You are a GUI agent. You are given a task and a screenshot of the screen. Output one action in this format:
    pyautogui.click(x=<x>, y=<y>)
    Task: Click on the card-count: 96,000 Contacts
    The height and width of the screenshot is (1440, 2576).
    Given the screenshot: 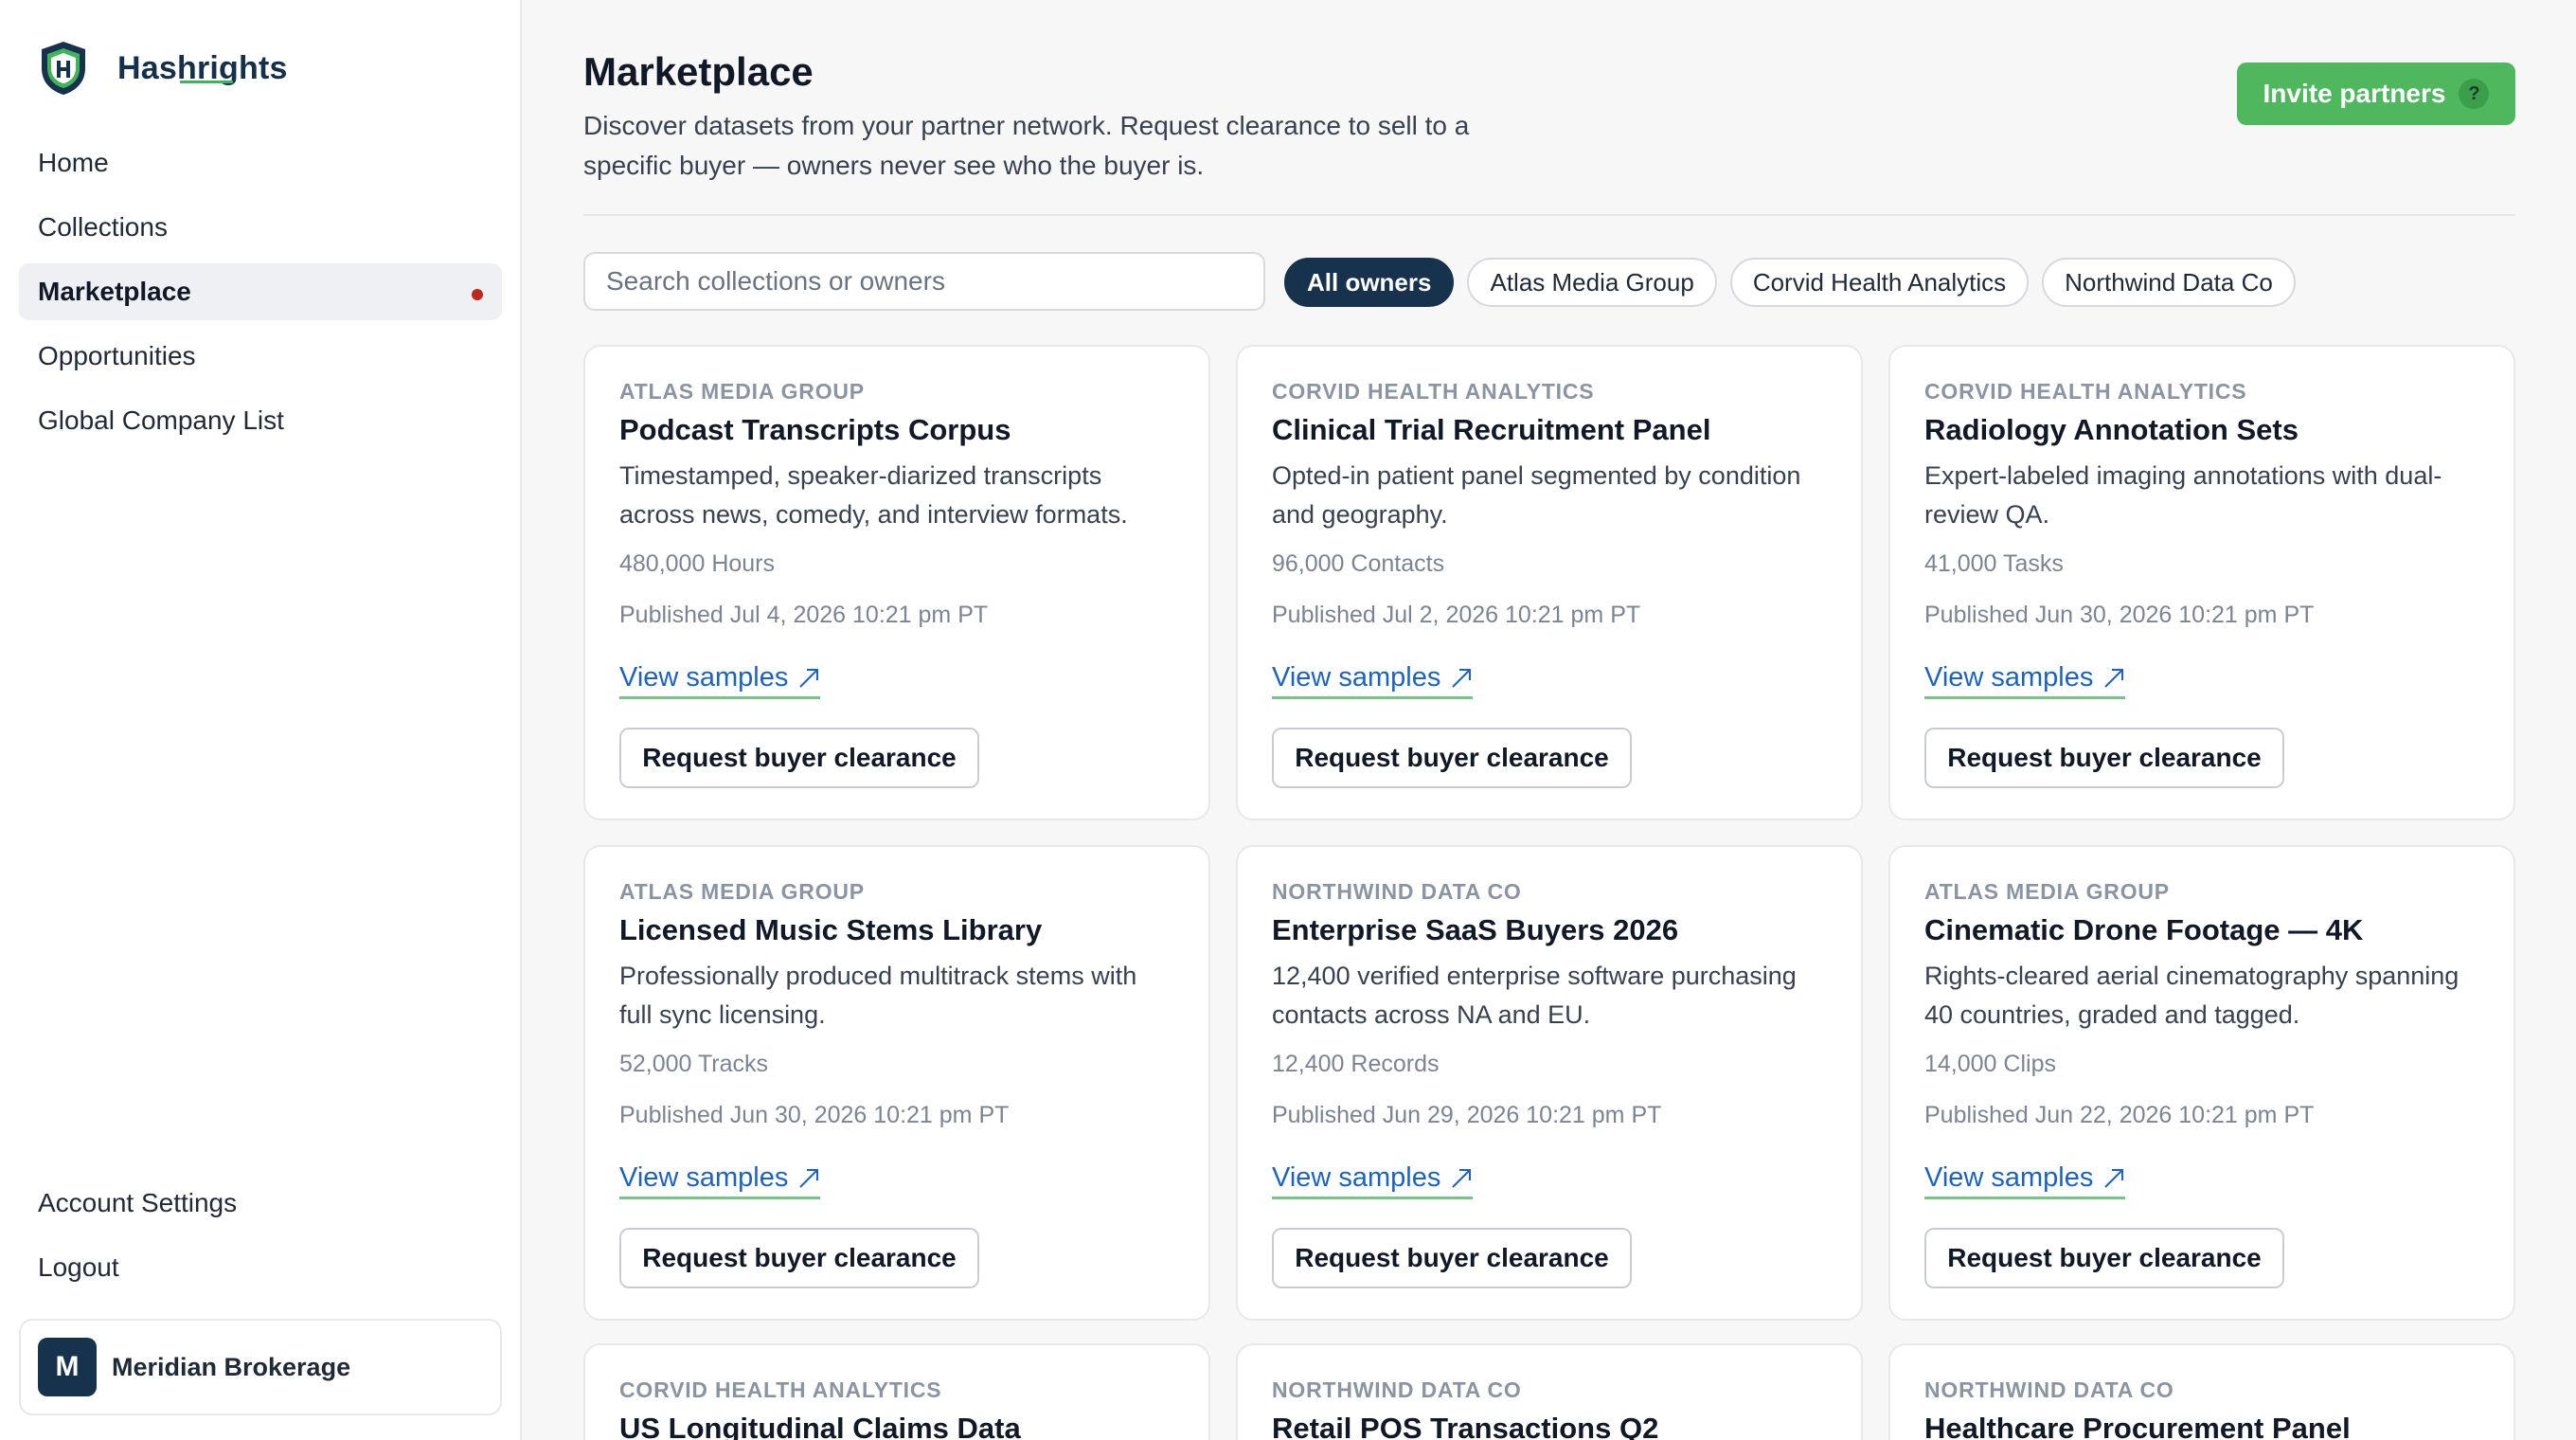 What is the action you would take?
    pyautogui.click(x=1358, y=563)
    